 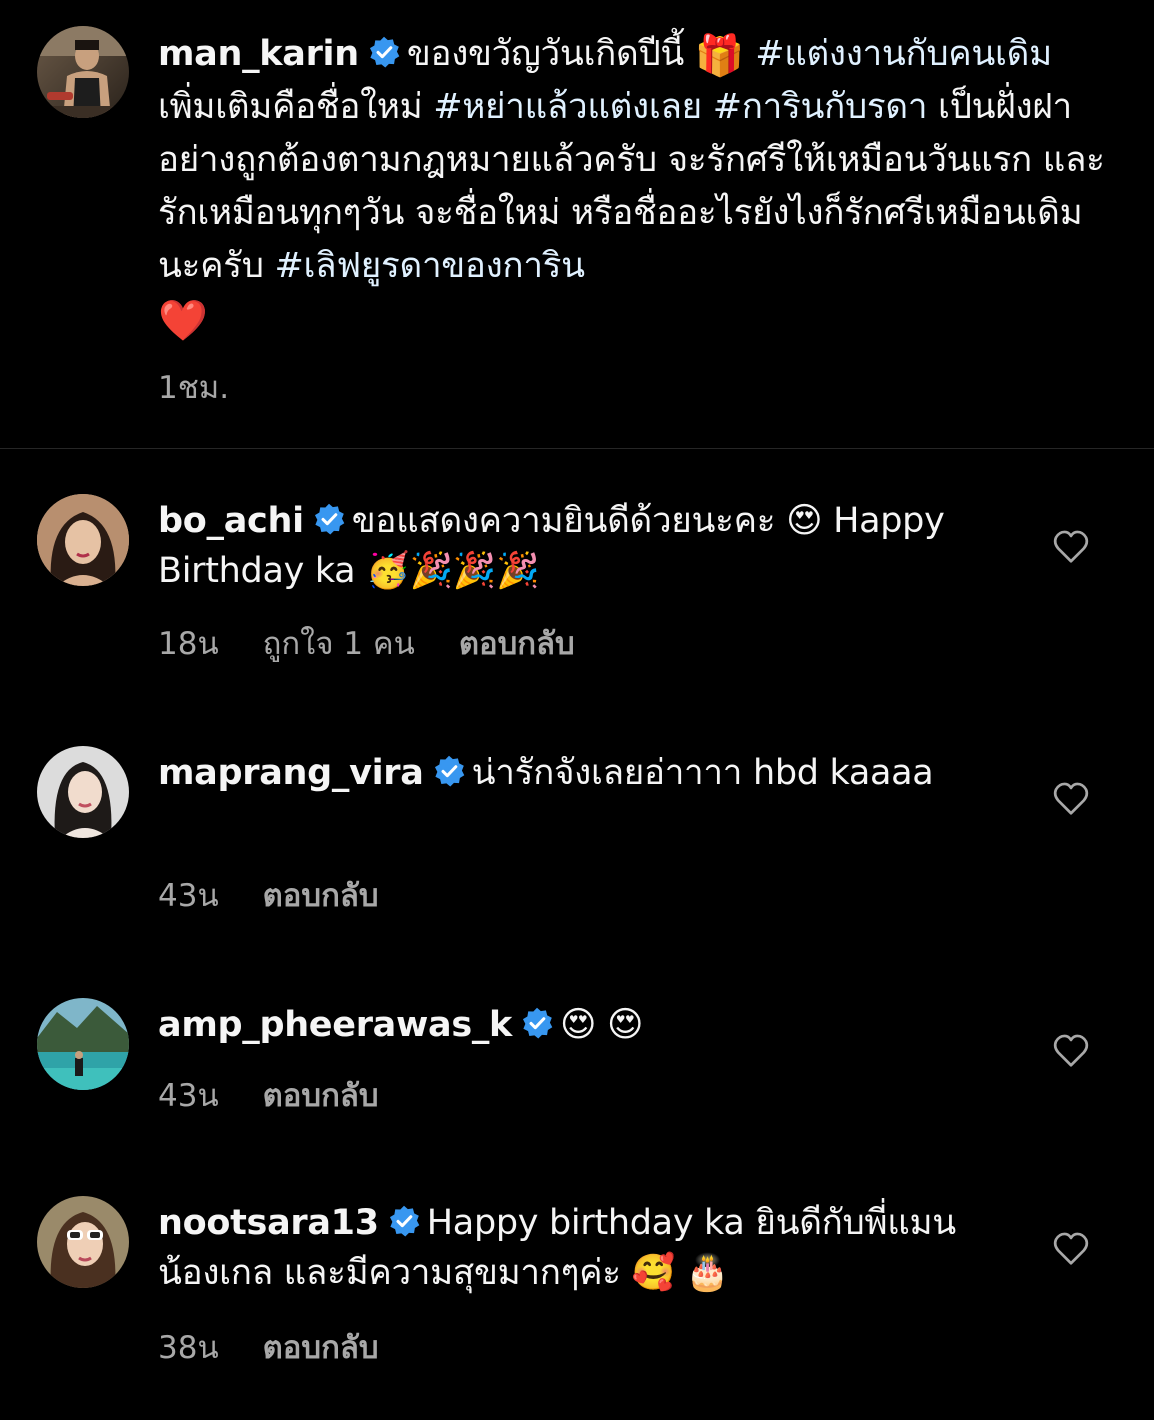 What do you see at coordinates (335, 1025) in the screenshot?
I see `comment-username: amp_pheerawas_k` at bounding box center [335, 1025].